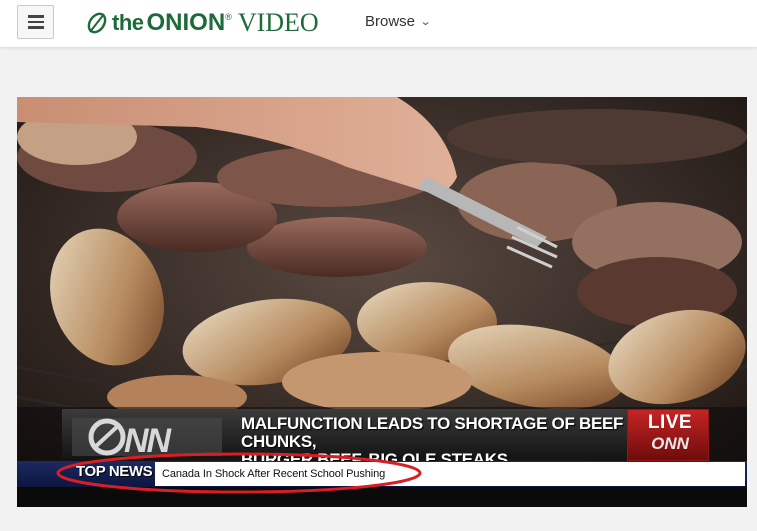 The height and width of the screenshot is (531, 757). What do you see at coordinates (186, 22) in the screenshot?
I see `logo-onion: ONION` at bounding box center [186, 22].